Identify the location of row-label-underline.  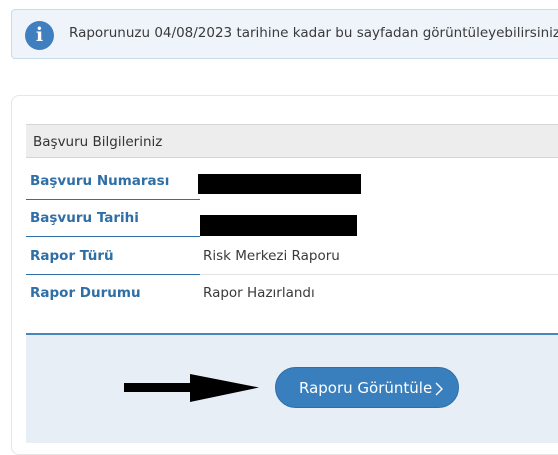
(113, 236).